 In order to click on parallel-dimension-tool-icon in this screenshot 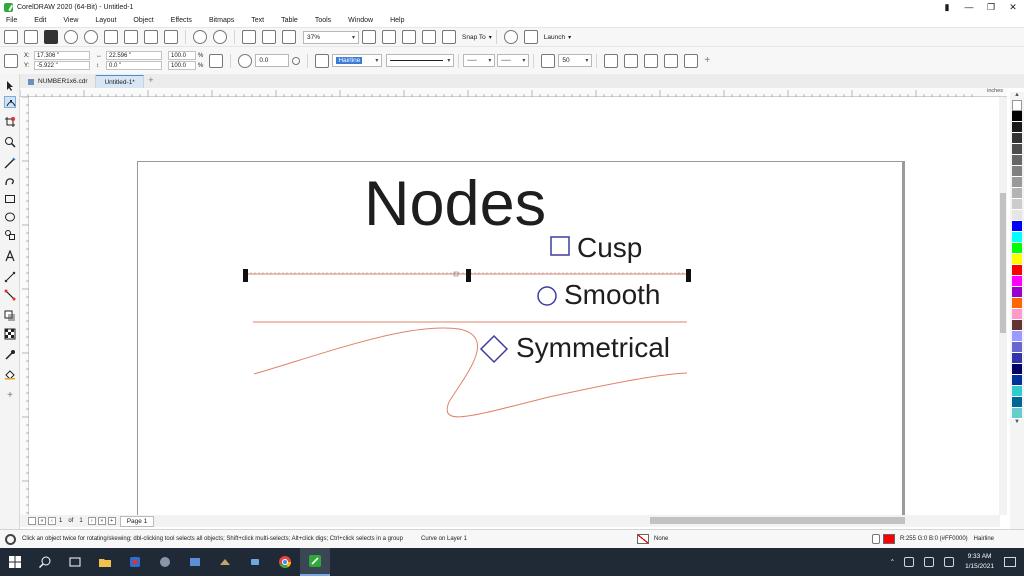, I will do `click(10, 277)`.